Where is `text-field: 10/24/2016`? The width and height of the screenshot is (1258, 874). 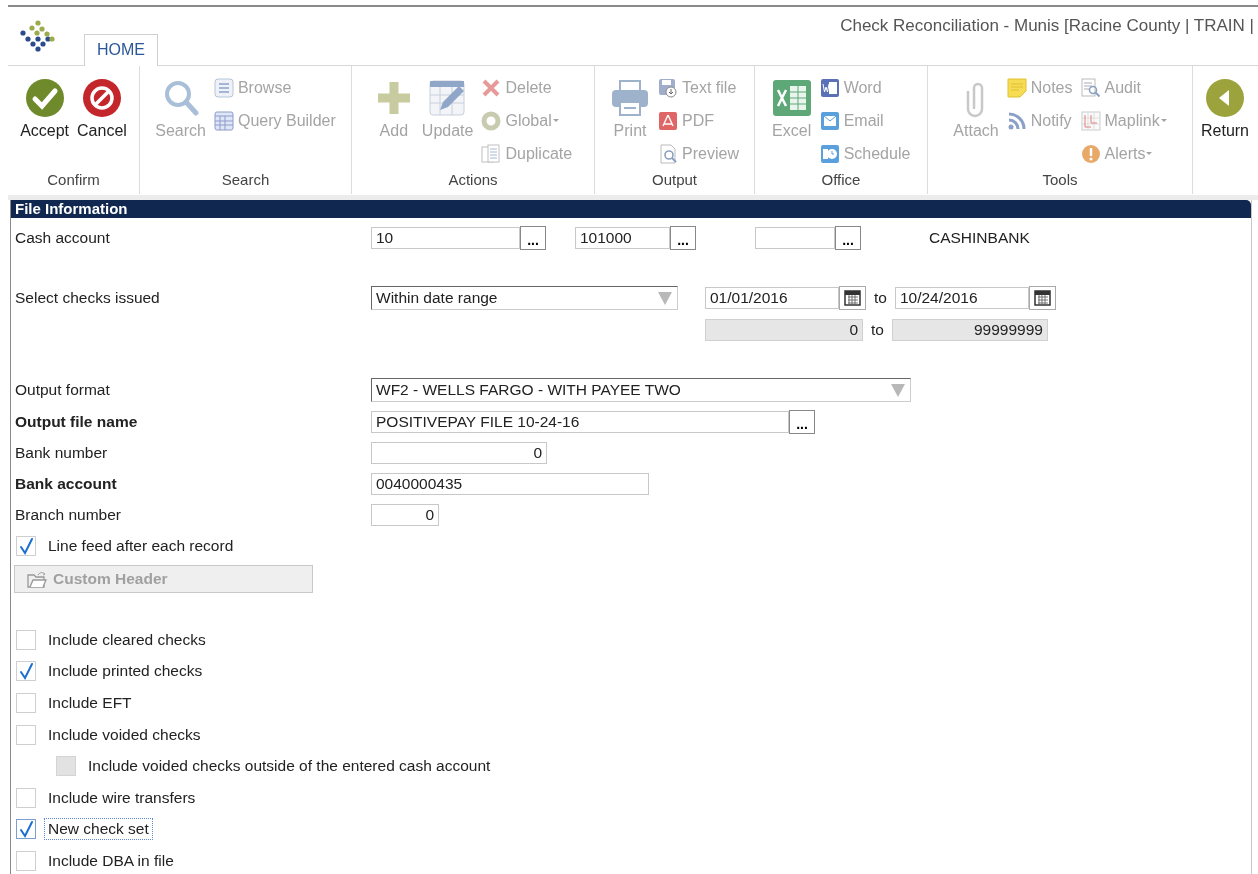 text-field: 10/24/2016 is located at coordinates (961, 297).